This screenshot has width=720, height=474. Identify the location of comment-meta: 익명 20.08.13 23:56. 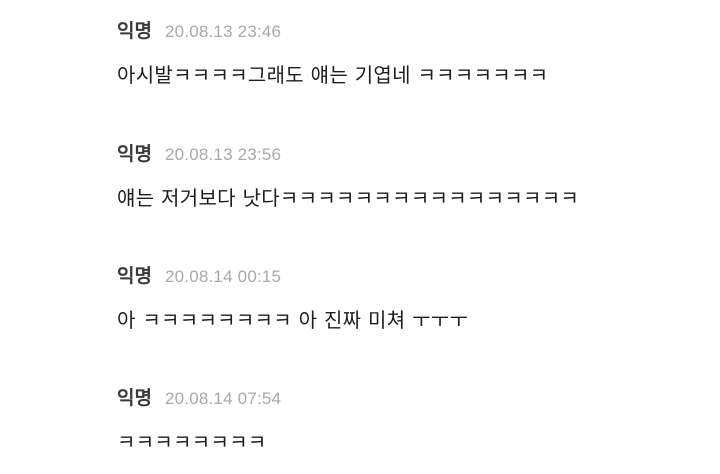
(413, 152).